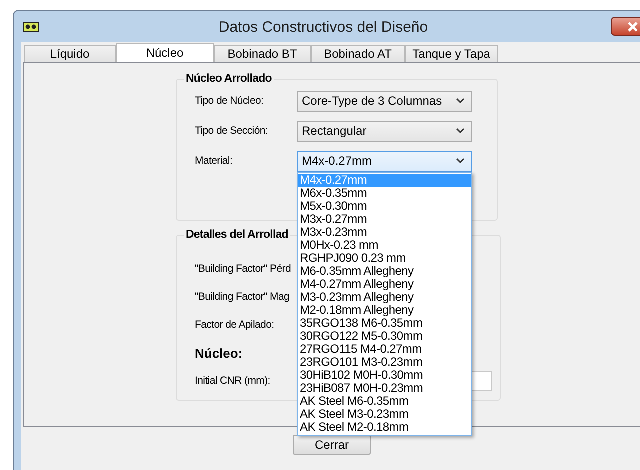  What do you see at coordinates (384, 362) in the screenshot?
I see `dropdown-option: 23RGO101 M3-0.23mm` at bounding box center [384, 362].